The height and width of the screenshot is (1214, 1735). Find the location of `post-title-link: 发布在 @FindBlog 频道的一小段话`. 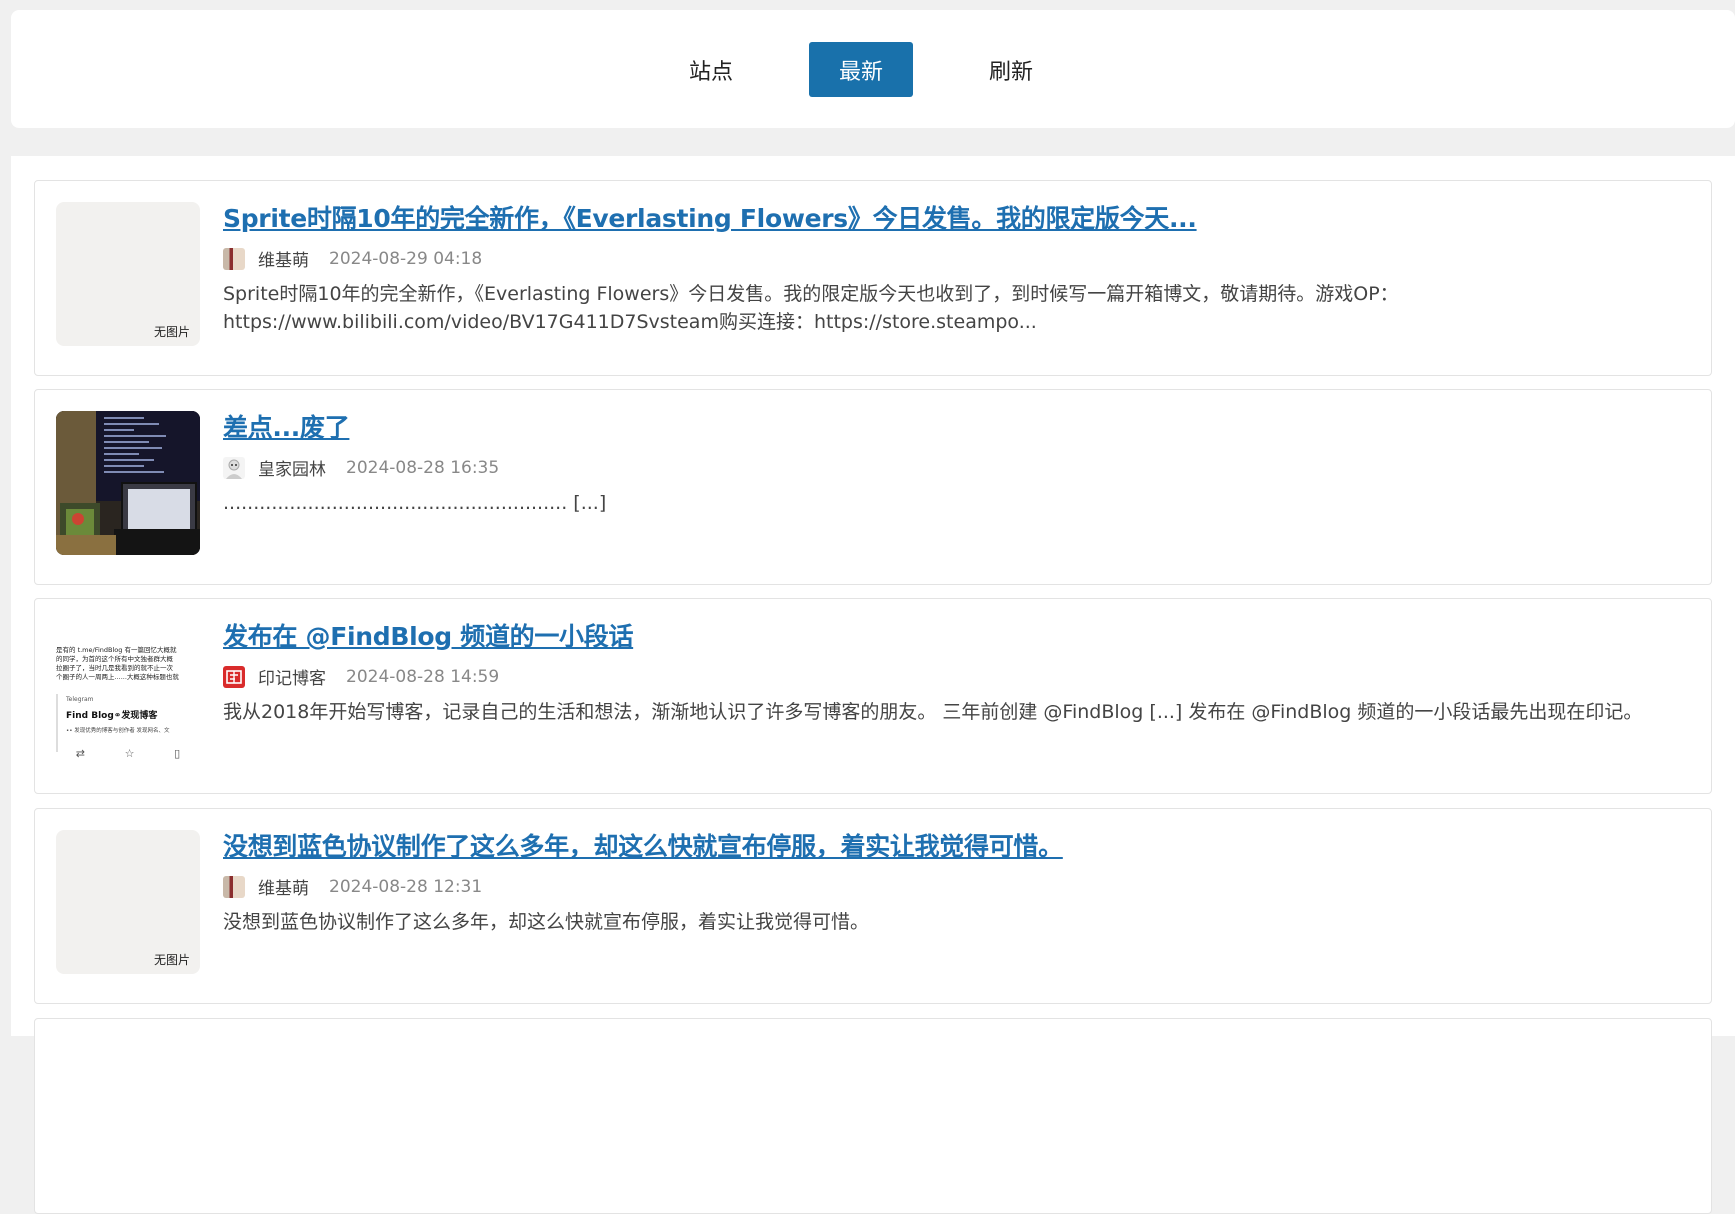

post-title-link: 发布在 @FindBlog 频道的一小段话 is located at coordinates (428, 635).